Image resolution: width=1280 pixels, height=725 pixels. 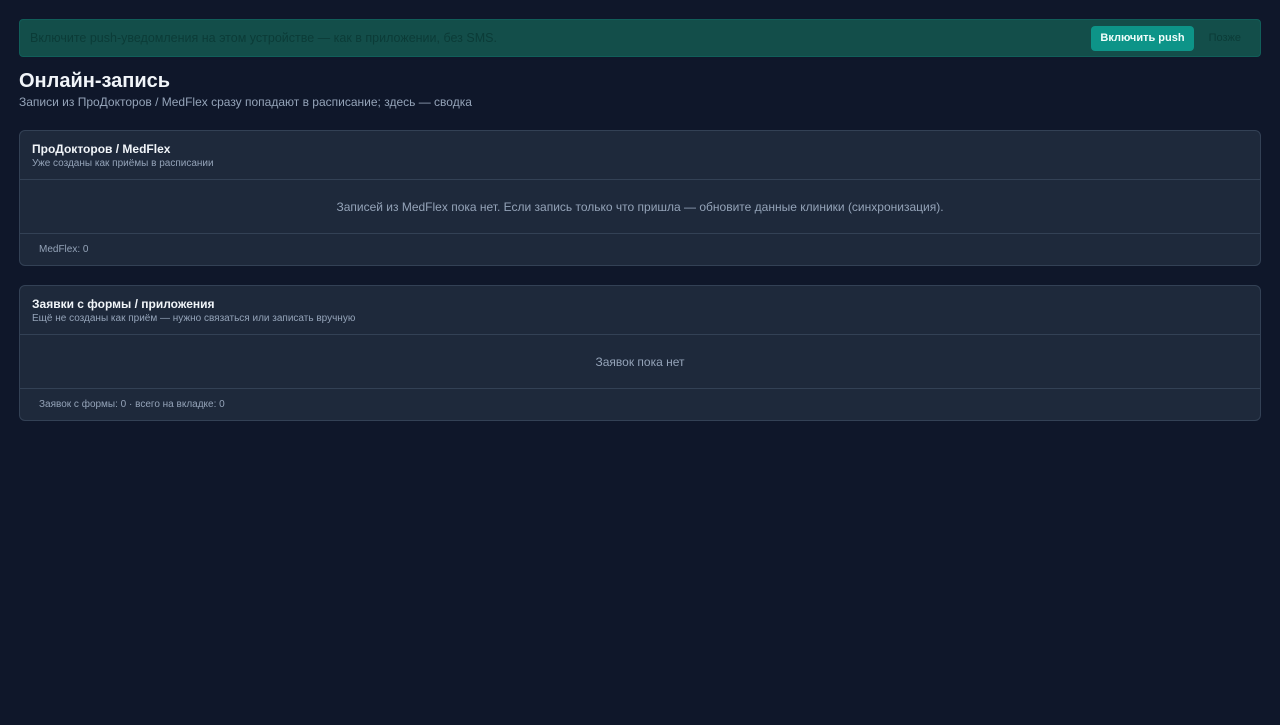 What do you see at coordinates (64, 249) in the screenshot?
I see `card-footer: MedFlex: 0` at bounding box center [64, 249].